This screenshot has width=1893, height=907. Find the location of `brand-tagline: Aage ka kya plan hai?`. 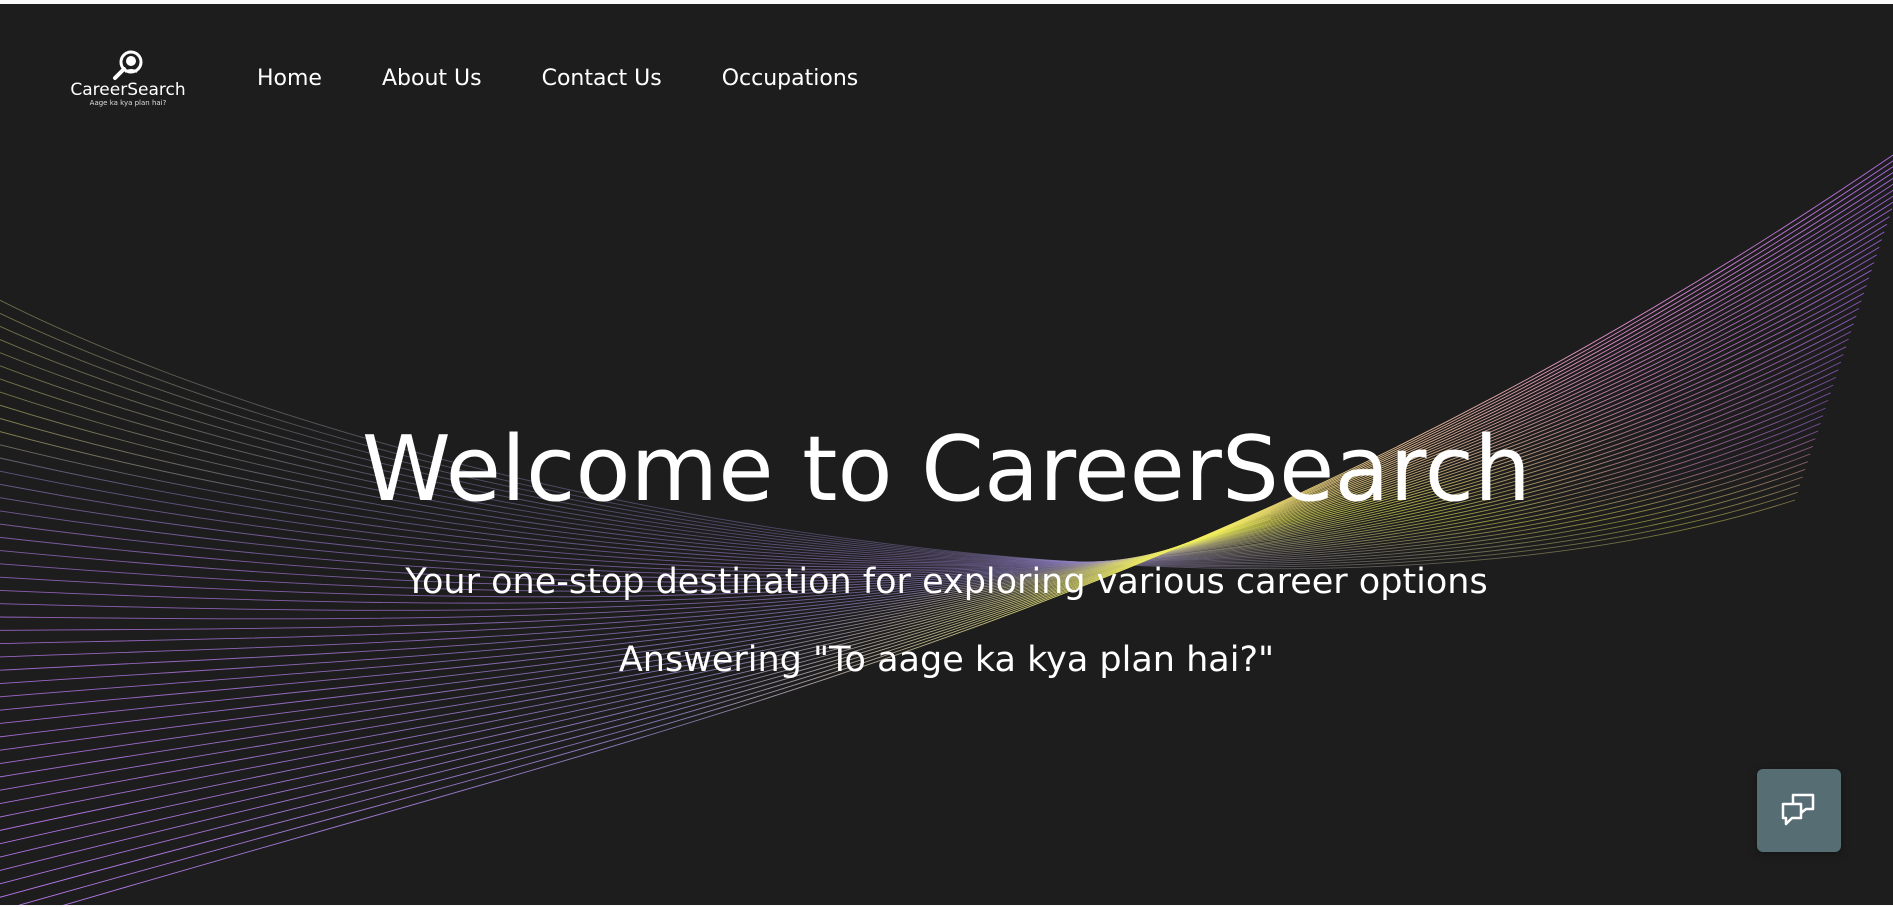

brand-tagline: Aage ka kya plan hai? is located at coordinates (128, 103).